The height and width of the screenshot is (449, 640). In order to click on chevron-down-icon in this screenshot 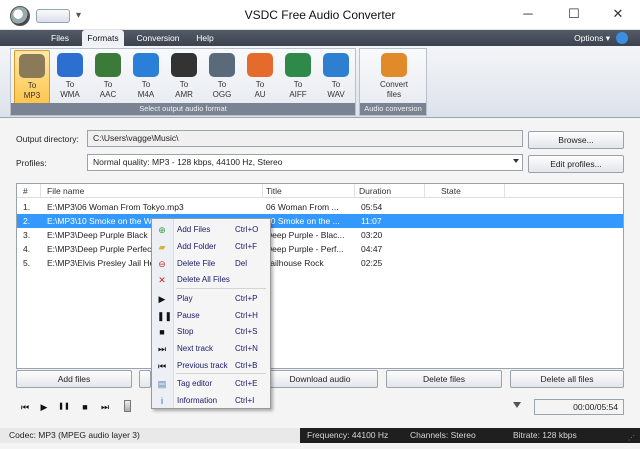, I will do `click(516, 161)`.